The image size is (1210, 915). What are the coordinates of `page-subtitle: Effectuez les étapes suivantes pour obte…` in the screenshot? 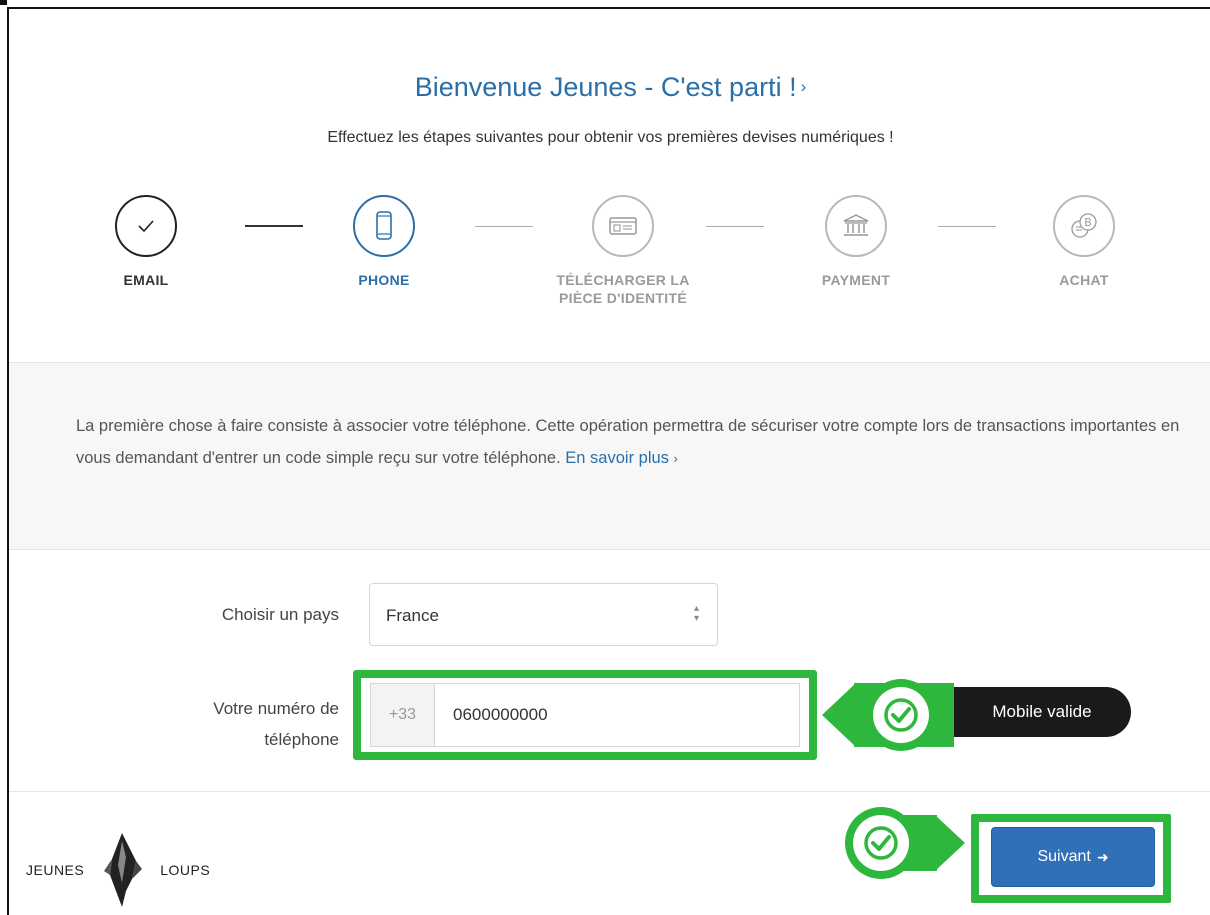 It's located at (610, 137).